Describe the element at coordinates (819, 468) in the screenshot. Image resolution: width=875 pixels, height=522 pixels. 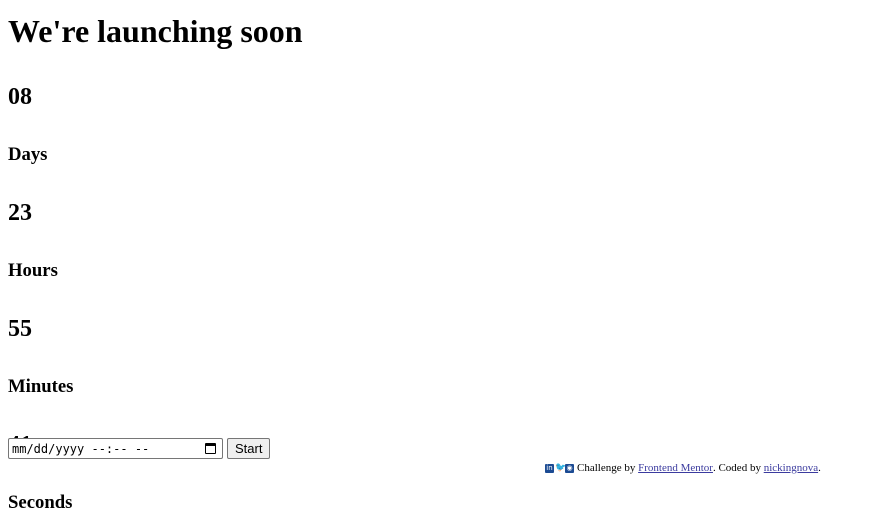
I see `attribution-suffix: .` at that location.